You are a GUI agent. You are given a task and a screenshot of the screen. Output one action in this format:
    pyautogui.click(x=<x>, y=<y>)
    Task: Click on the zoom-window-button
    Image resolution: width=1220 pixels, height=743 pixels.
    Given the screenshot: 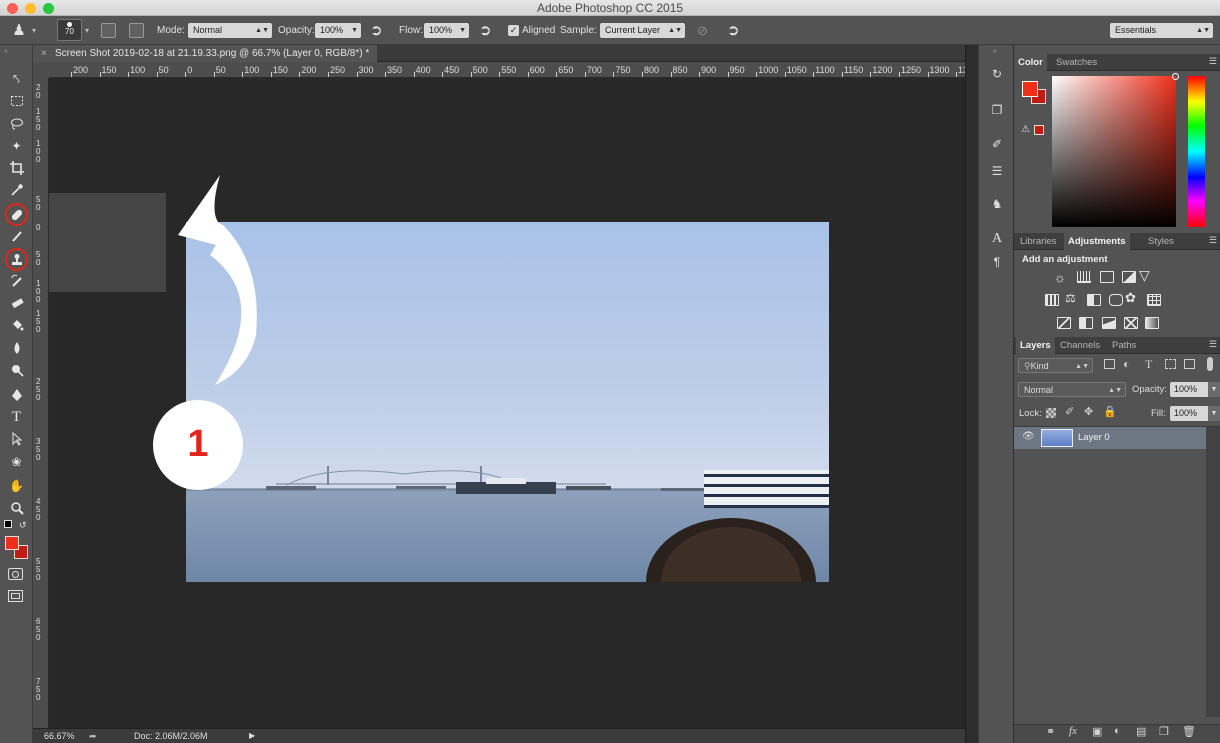 What is the action you would take?
    pyautogui.click(x=48, y=8)
    